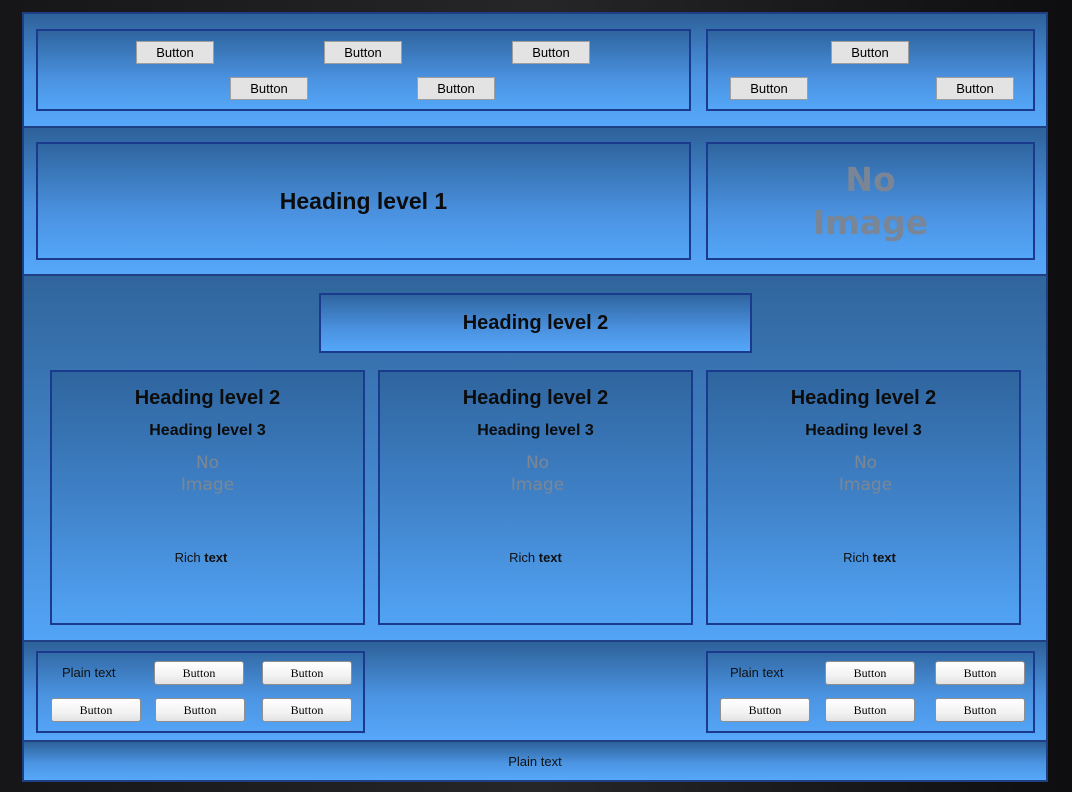 This screenshot has width=1072, height=792. I want to click on footer-band: Plain text, so click(535, 761).